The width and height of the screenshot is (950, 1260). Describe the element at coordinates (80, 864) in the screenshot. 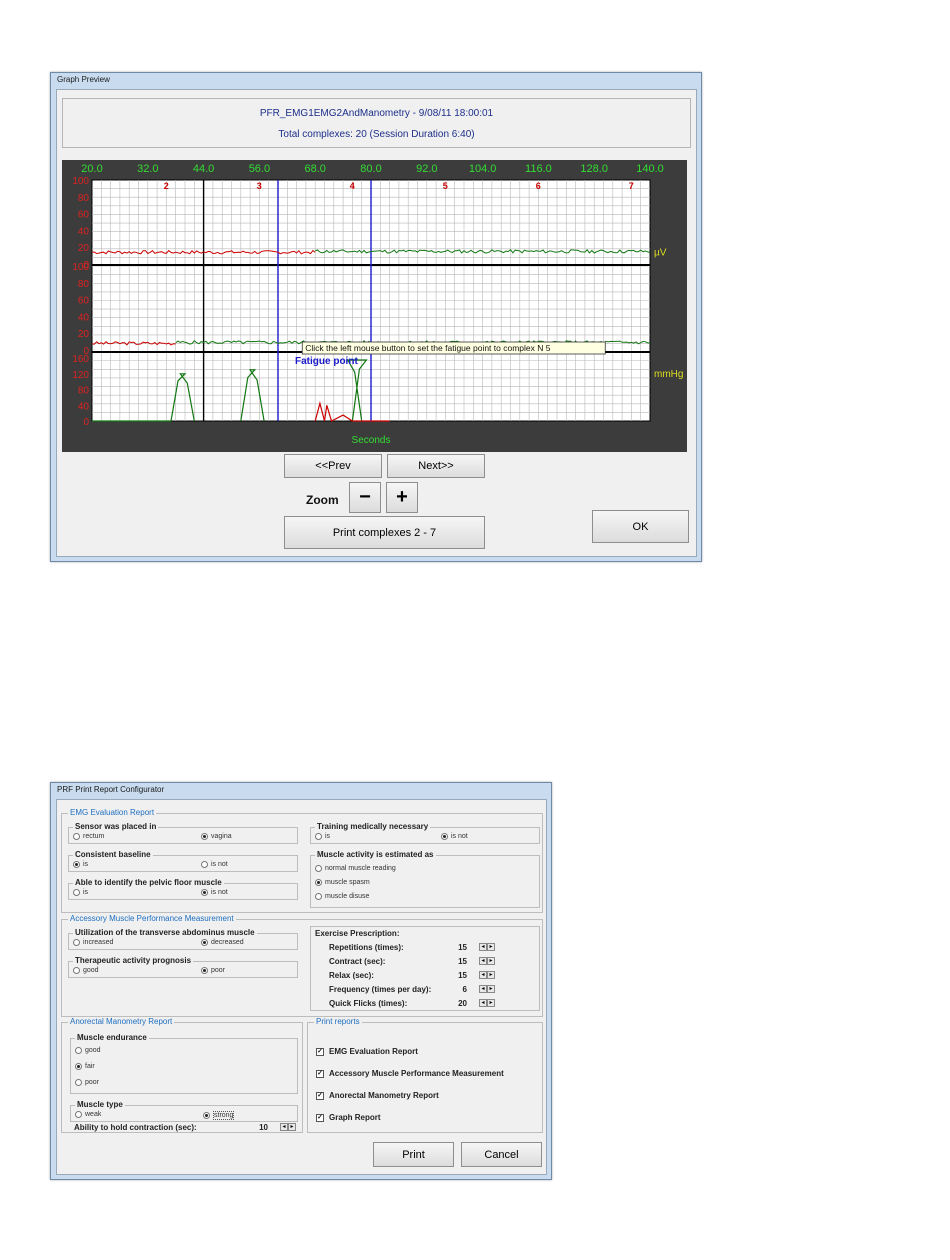

I see `radio-baseline-is: is` at that location.